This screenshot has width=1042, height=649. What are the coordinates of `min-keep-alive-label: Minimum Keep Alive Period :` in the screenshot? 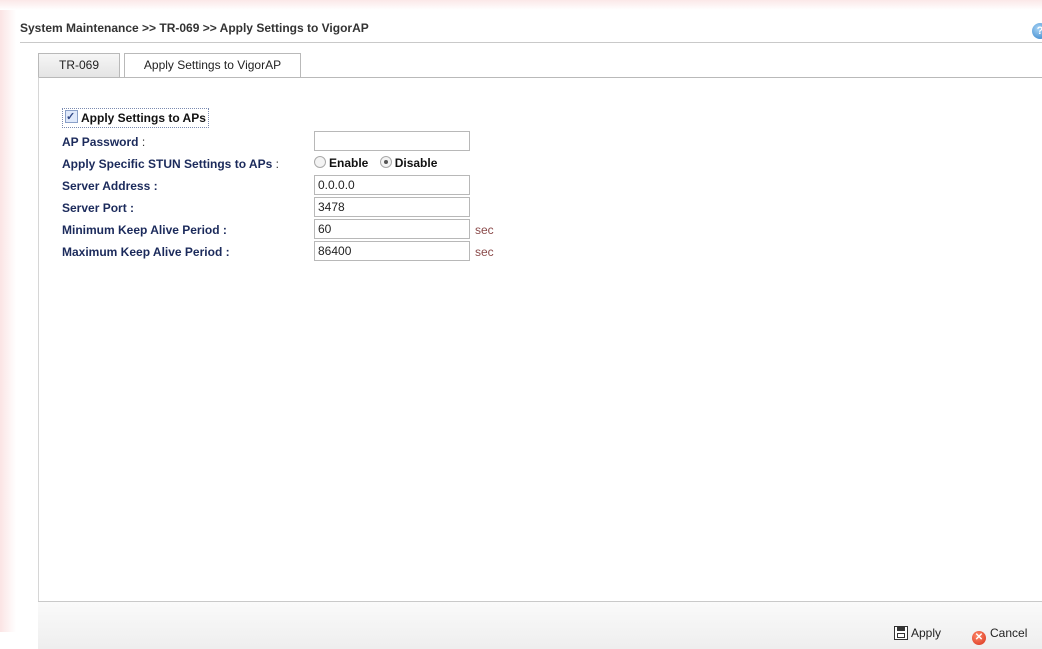 It's located at (144, 230).